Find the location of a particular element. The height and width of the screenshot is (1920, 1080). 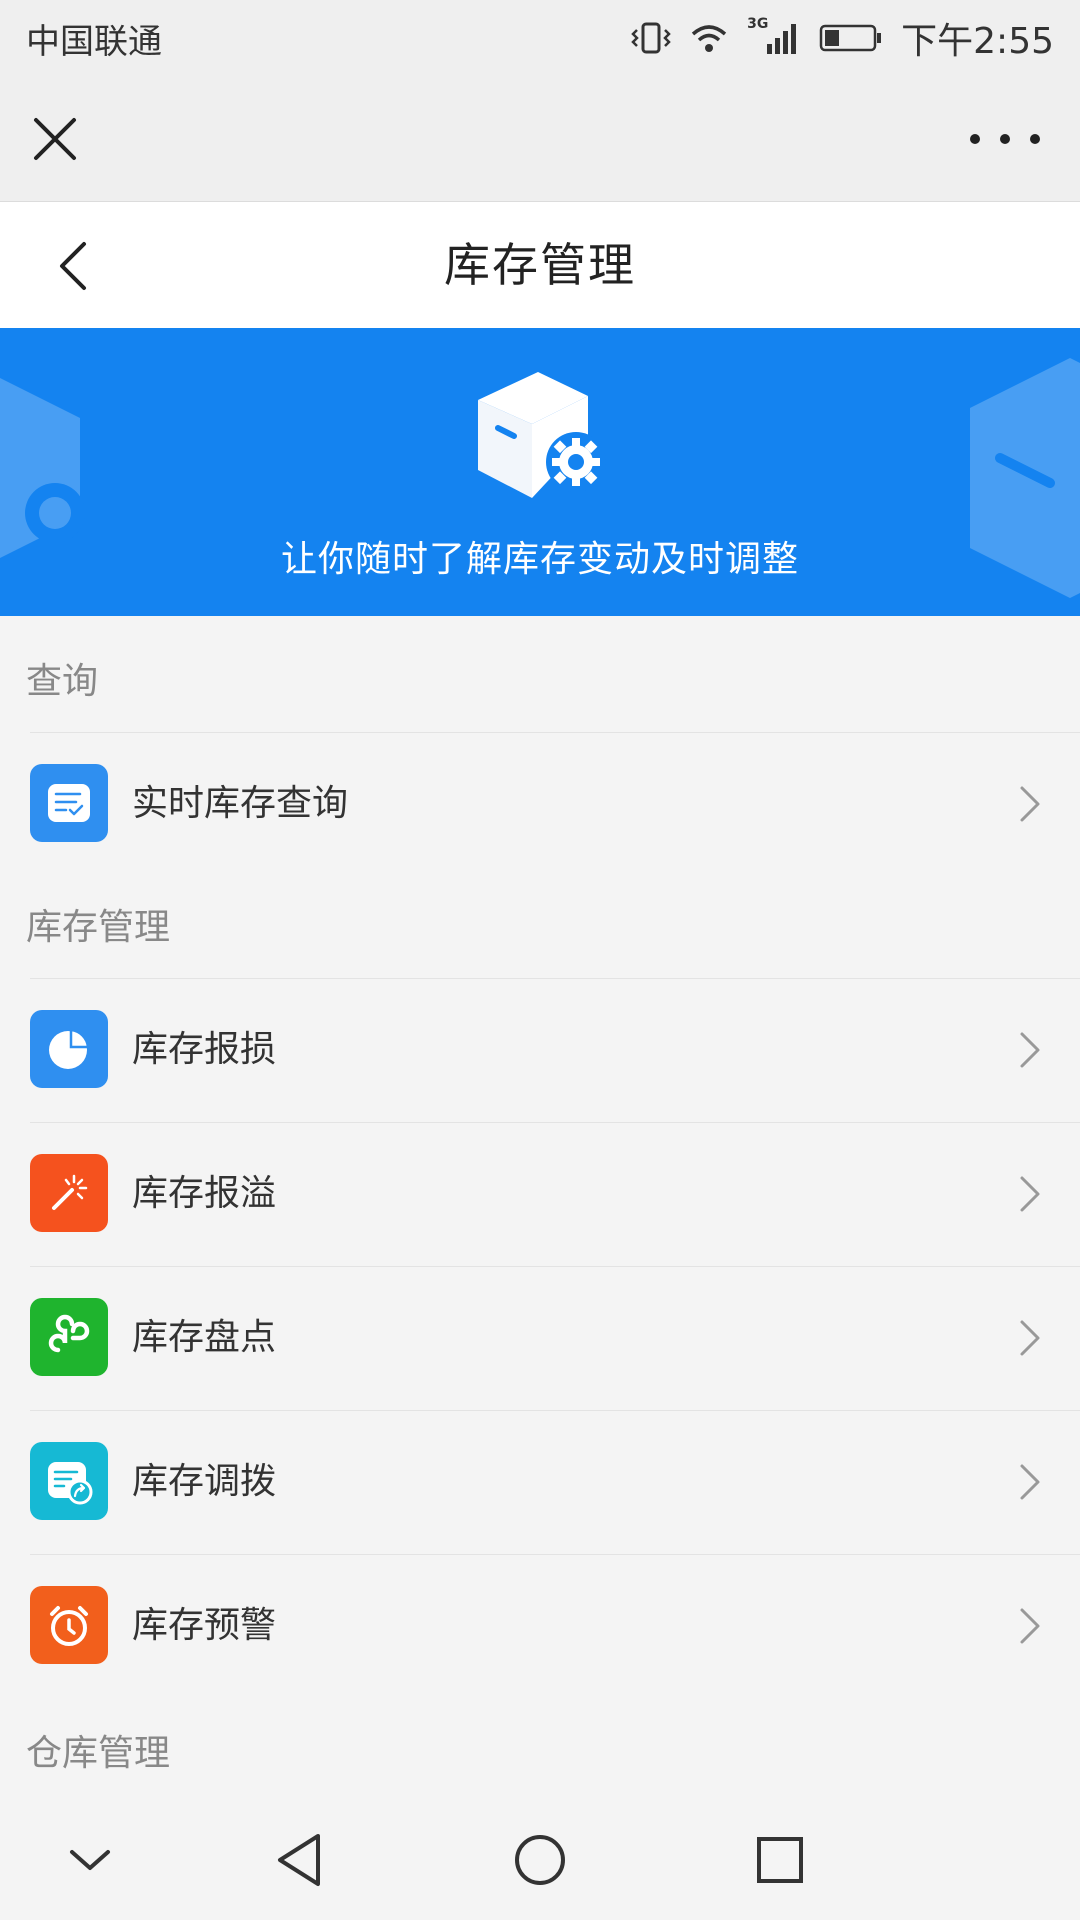

menu-item-label: 实时库存查询 is located at coordinates (240, 803).